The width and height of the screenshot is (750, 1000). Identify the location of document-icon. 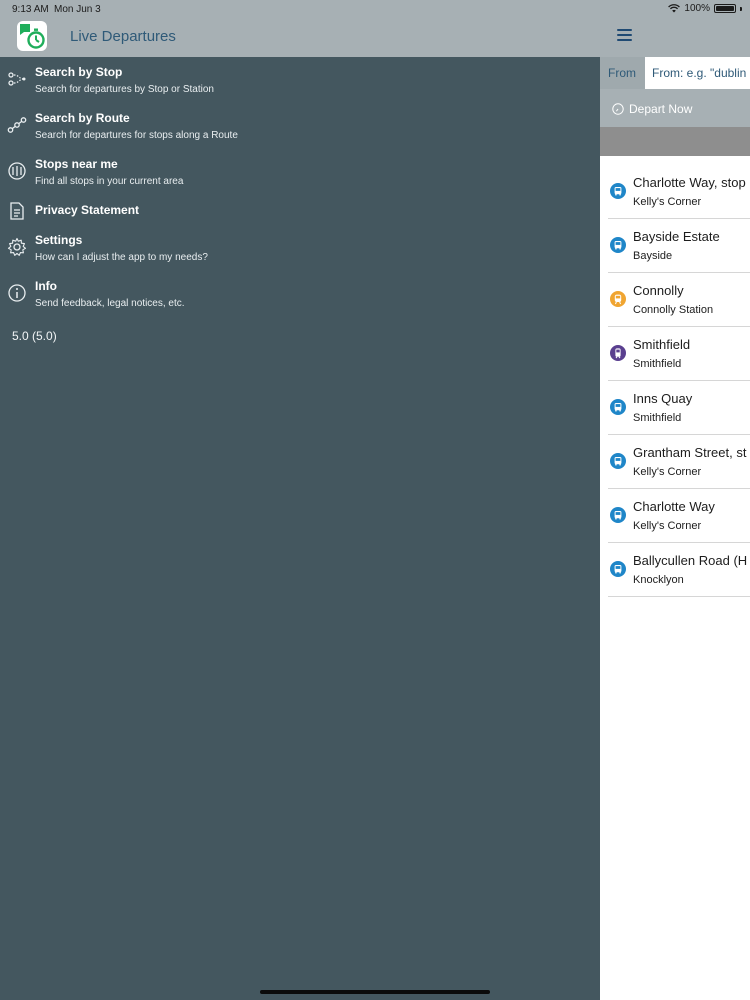
(17, 211).